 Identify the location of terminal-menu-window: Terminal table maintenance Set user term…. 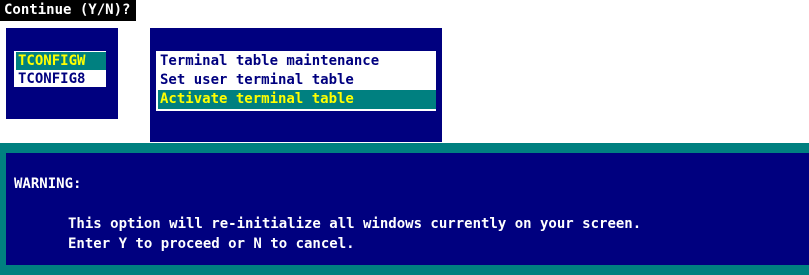
(296, 85).